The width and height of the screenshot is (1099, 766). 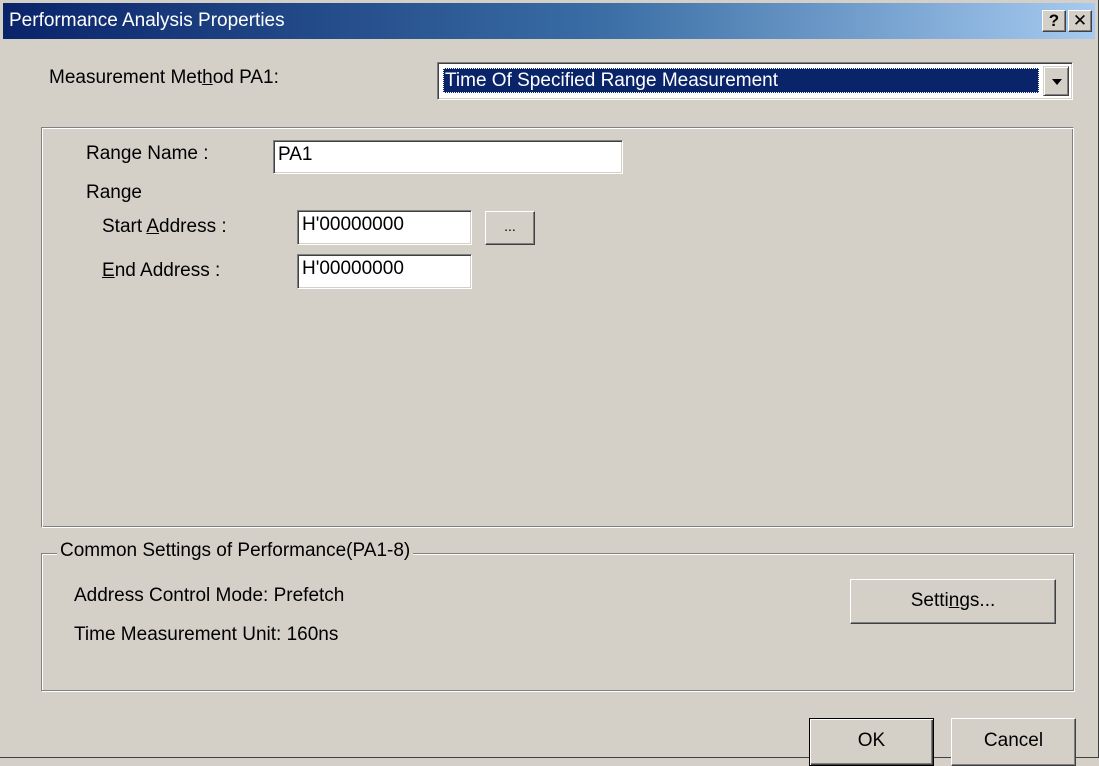 I want to click on measurement-method-select: Time Of Specified Range Measurement, so click(x=755, y=81).